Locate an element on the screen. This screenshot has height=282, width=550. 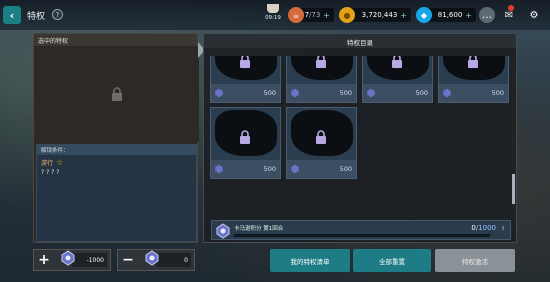
decrease-value: 0 is located at coordinates (168, 258).